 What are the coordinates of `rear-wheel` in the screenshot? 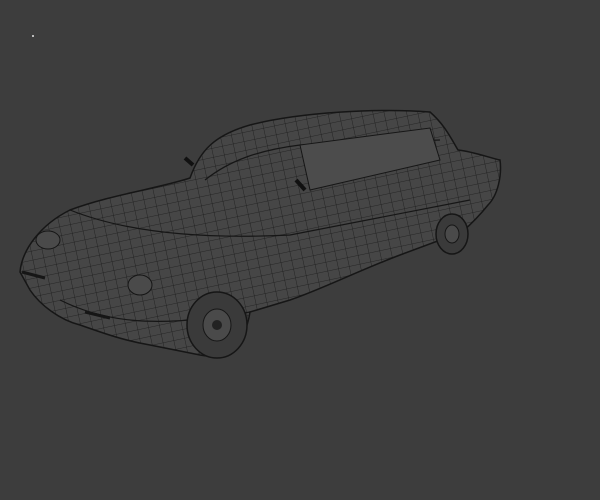 It's located at (452, 234).